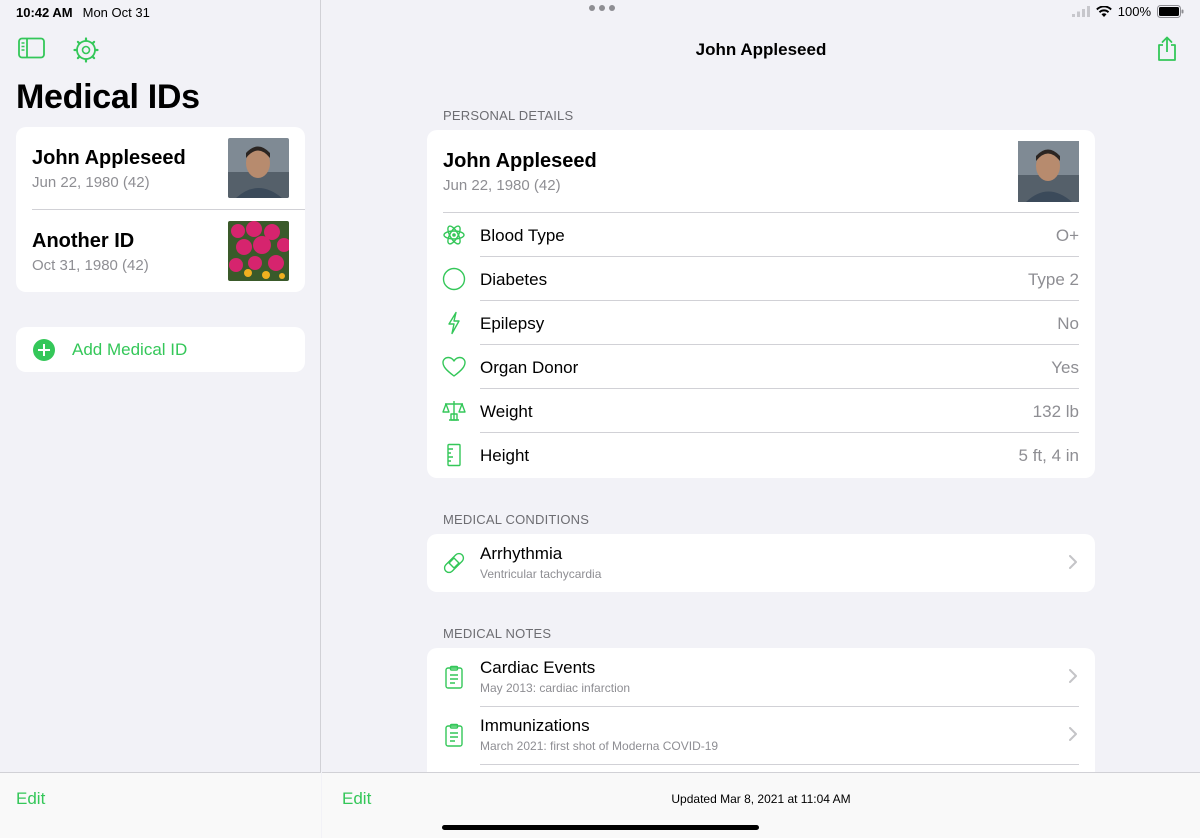 The image size is (1200, 838). What do you see at coordinates (1080, 11) in the screenshot?
I see `cellular-signal-icon` at bounding box center [1080, 11].